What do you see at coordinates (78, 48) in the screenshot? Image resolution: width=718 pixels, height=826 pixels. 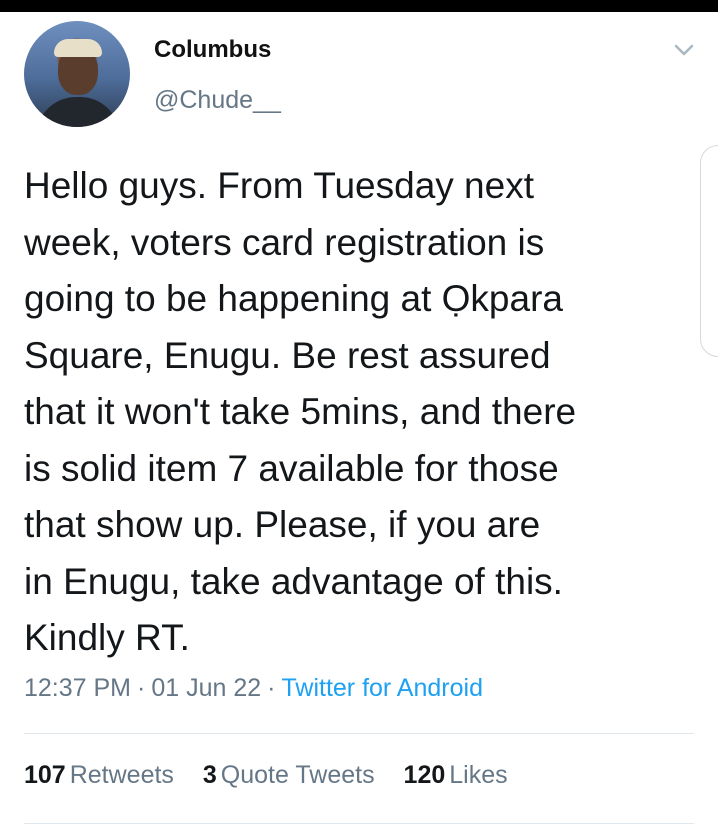 I see `avatar-cap` at bounding box center [78, 48].